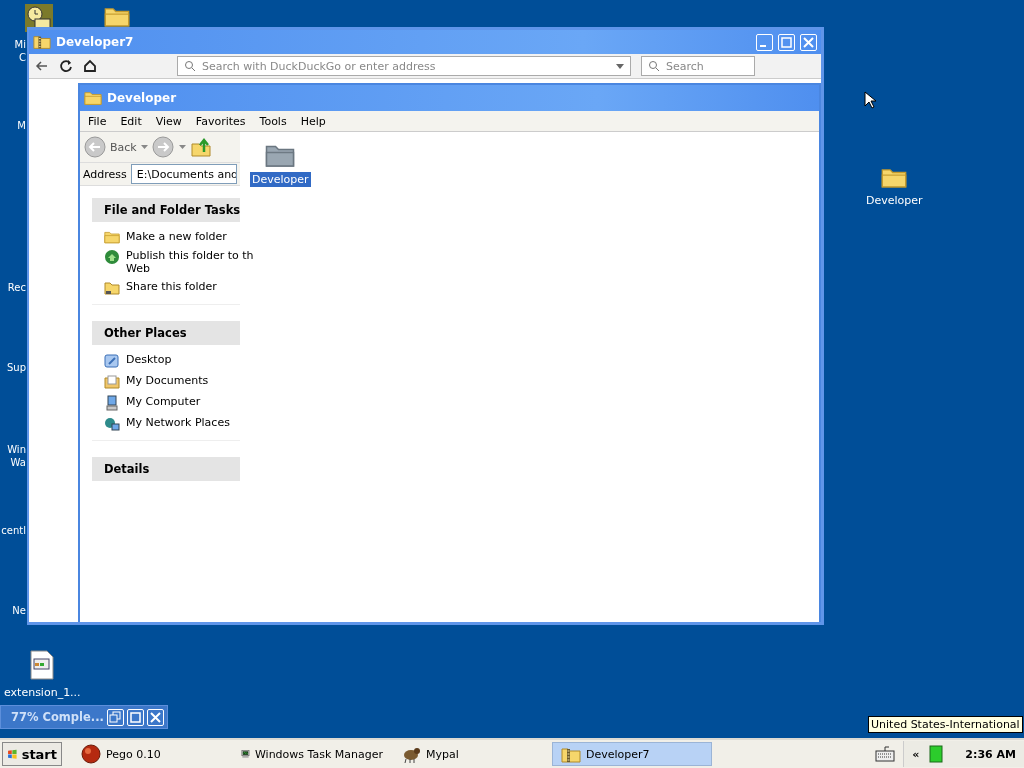 The width and height of the screenshot is (1024, 768). Describe the element at coordinates (894, 201) in the screenshot. I see `desktop-icon-label: Developer` at that location.